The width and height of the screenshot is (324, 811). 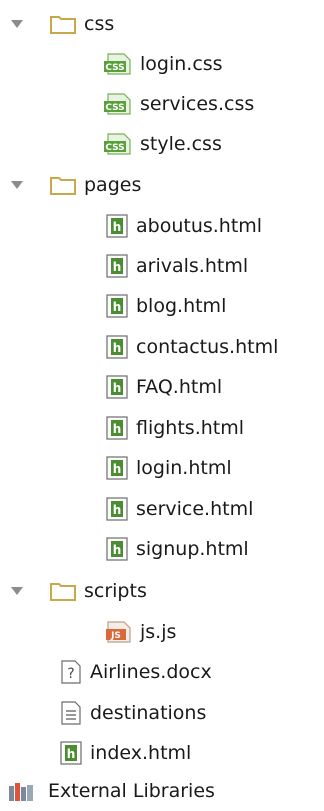 What do you see at coordinates (190, 428) in the screenshot?
I see `file-label: flights.html` at bounding box center [190, 428].